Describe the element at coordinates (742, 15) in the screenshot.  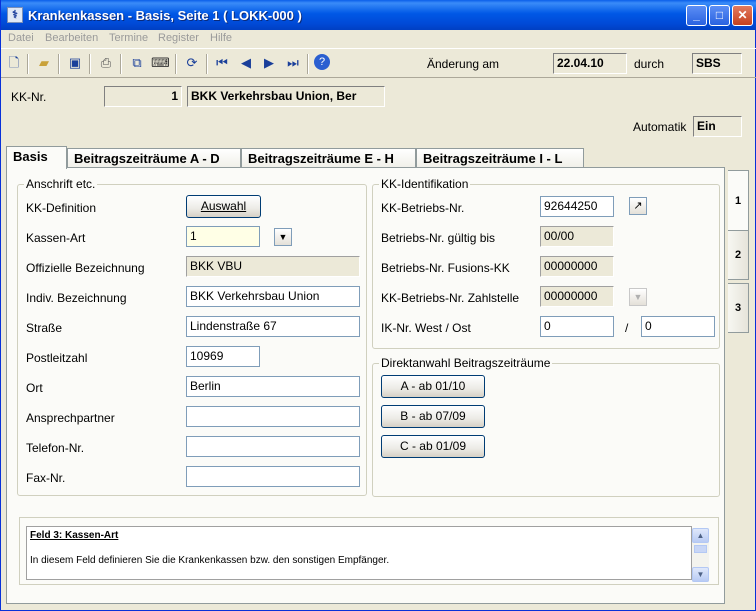
I see `close-button: ✕` at that location.